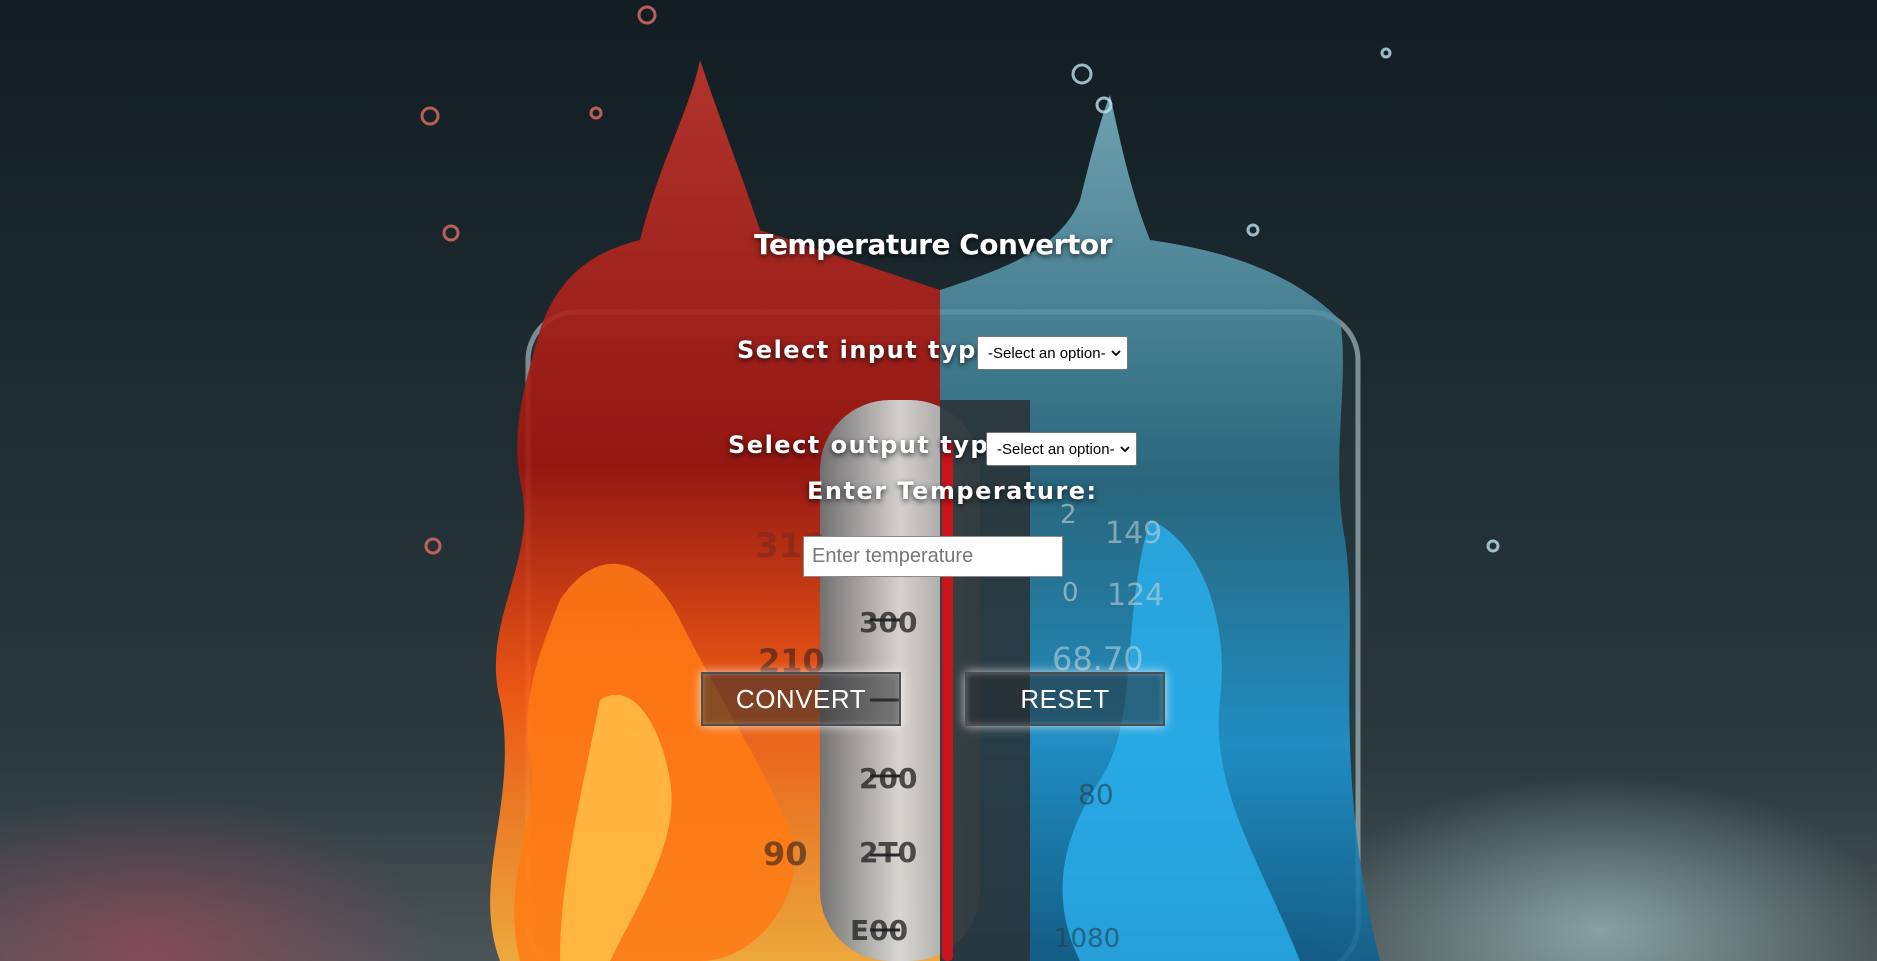 The width and height of the screenshot is (1877, 961). Describe the element at coordinates (879, 930) in the screenshot. I see `scale-number: E00` at that location.